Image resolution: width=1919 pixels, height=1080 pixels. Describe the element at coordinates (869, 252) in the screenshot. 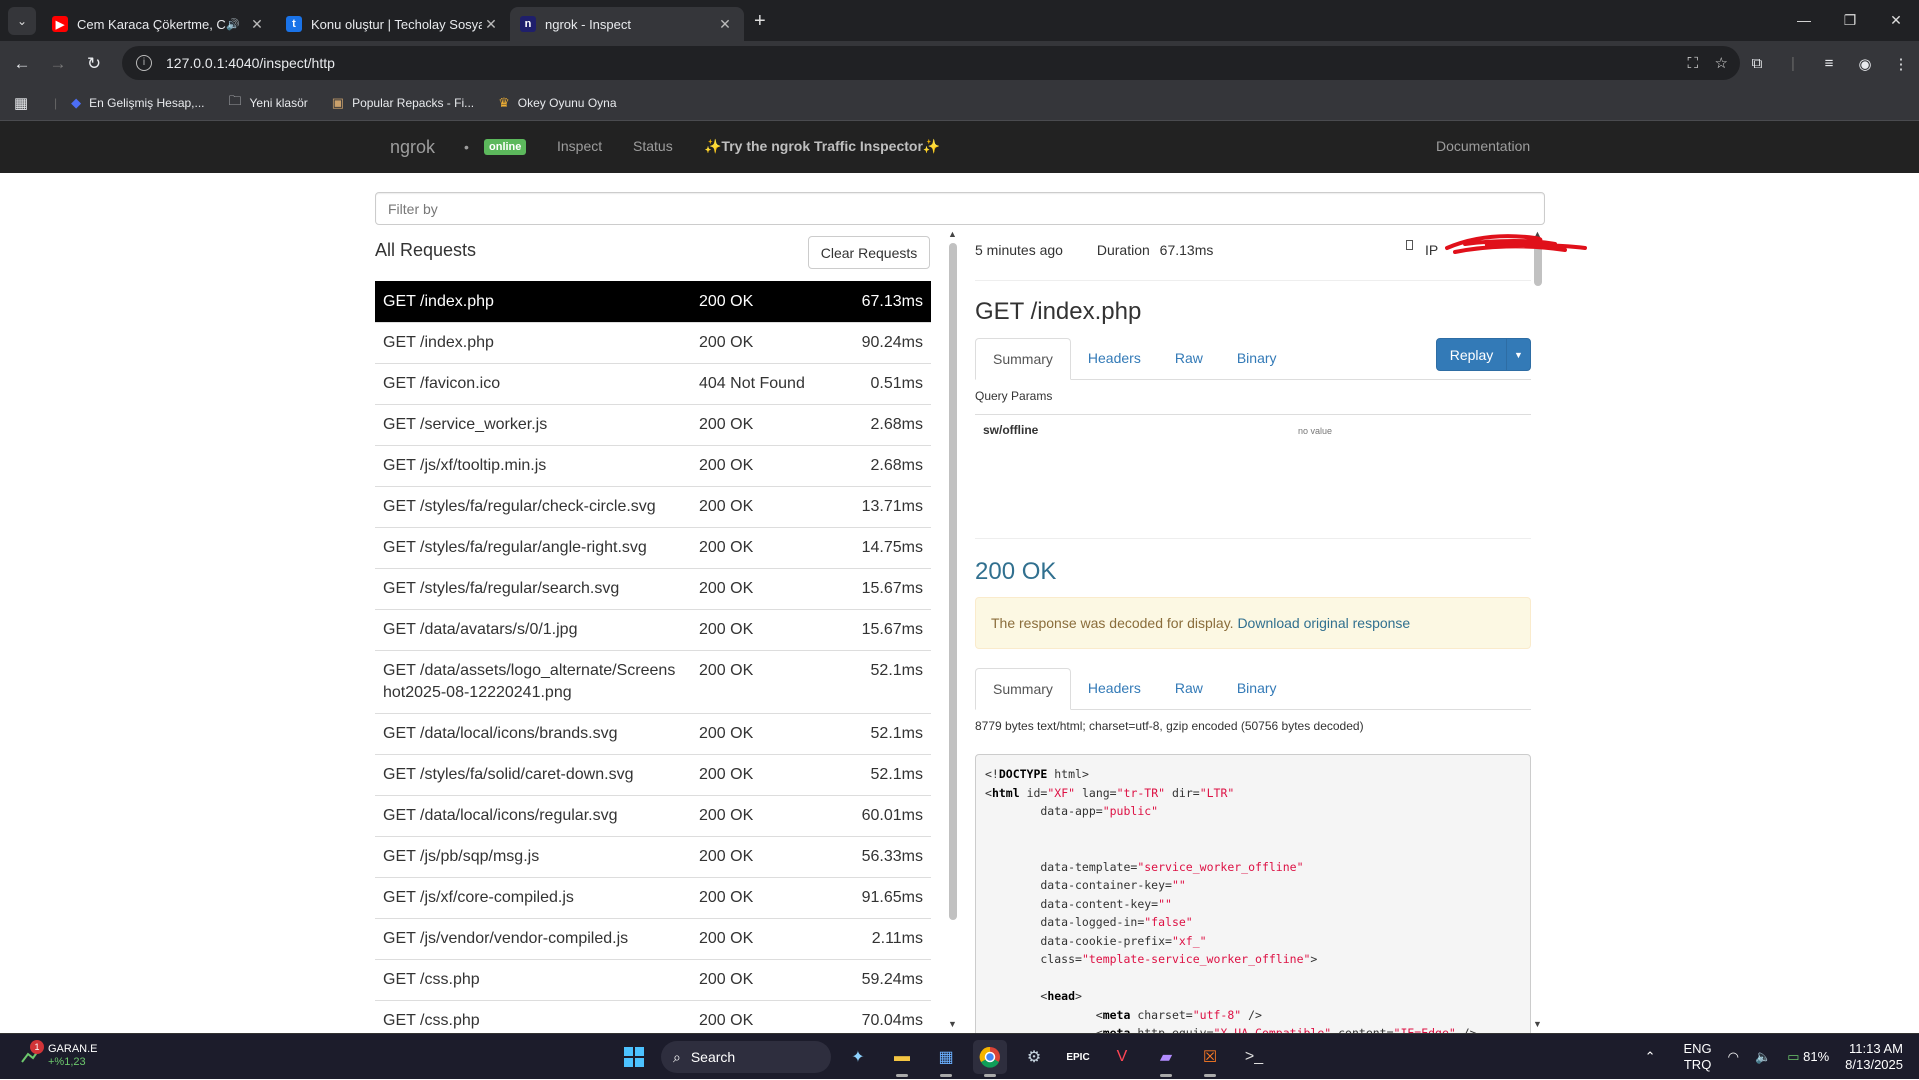

I see `clear-requests-button: Clear Requests` at that location.